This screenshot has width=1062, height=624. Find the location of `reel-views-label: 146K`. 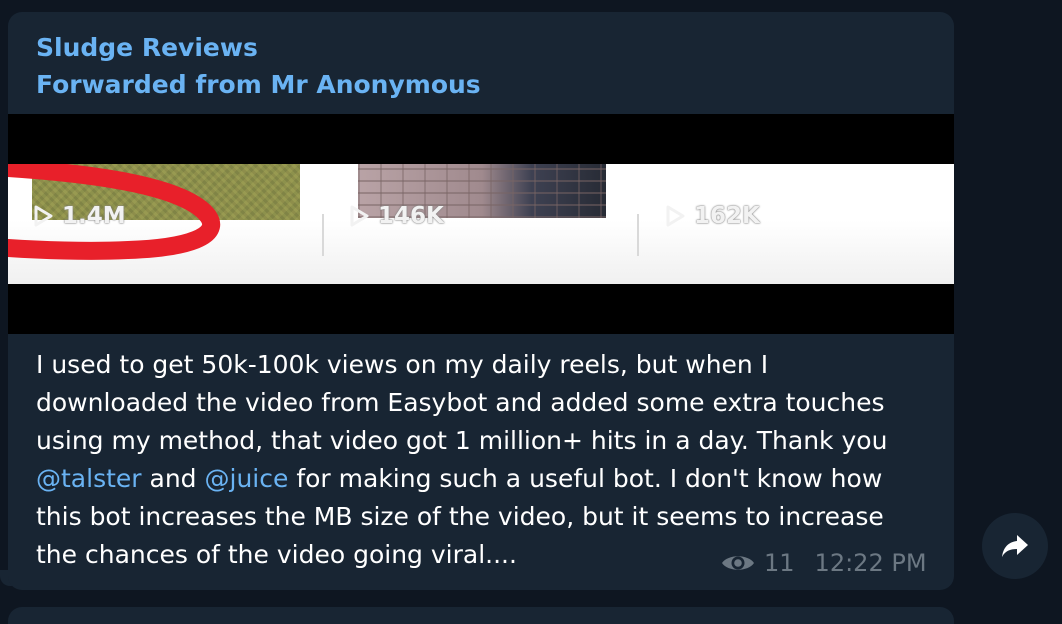

reel-views-label: 146K is located at coordinates (411, 216).